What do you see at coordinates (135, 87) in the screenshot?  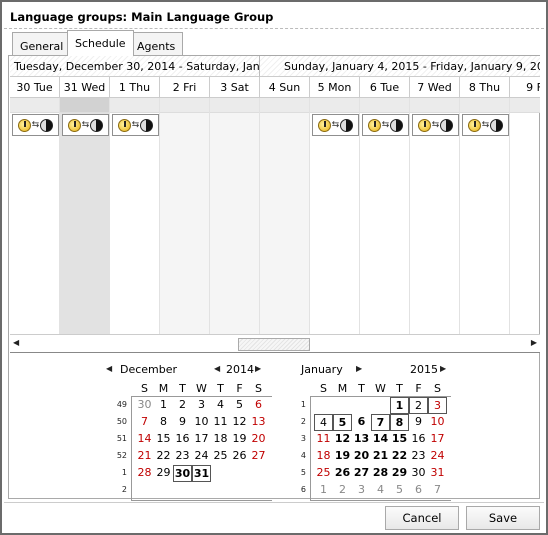 I see `day-header: 1 Thu` at bounding box center [135, 87].